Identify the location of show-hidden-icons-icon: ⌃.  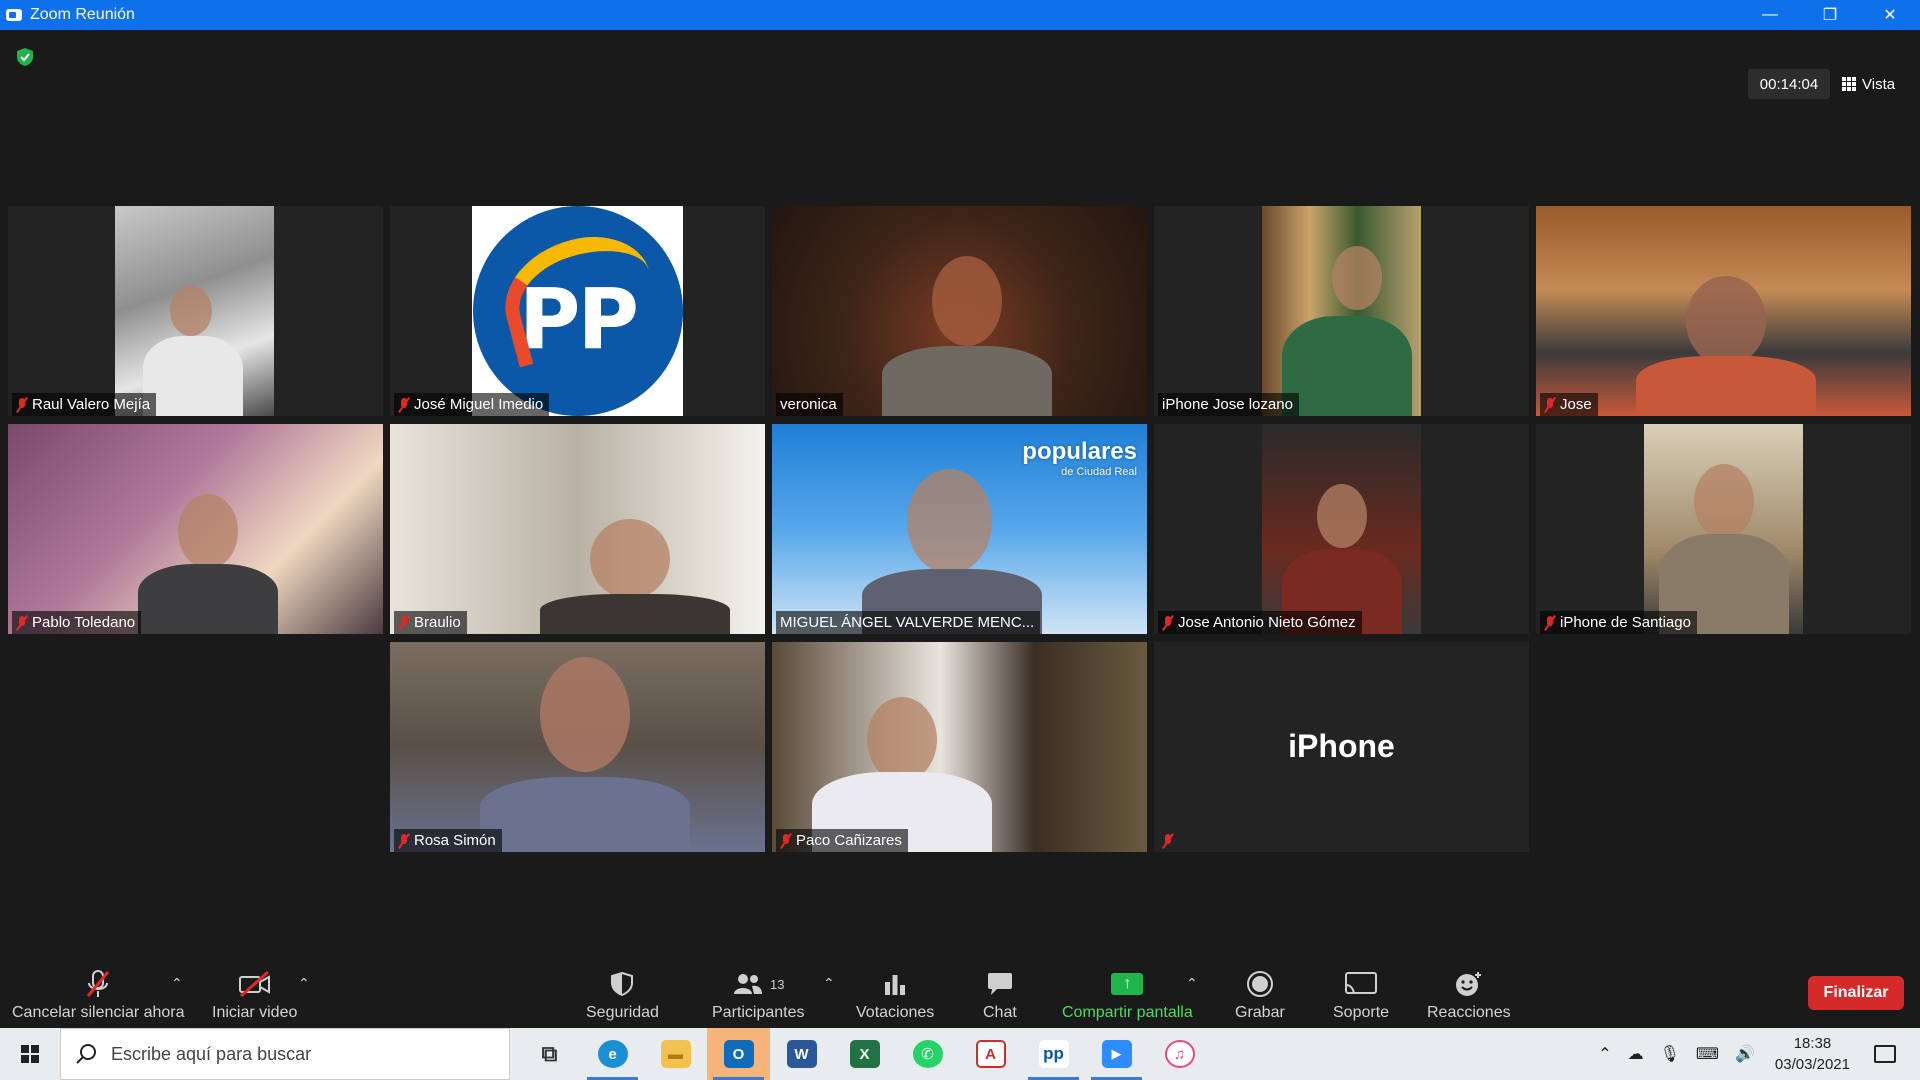
(1604, 1054).